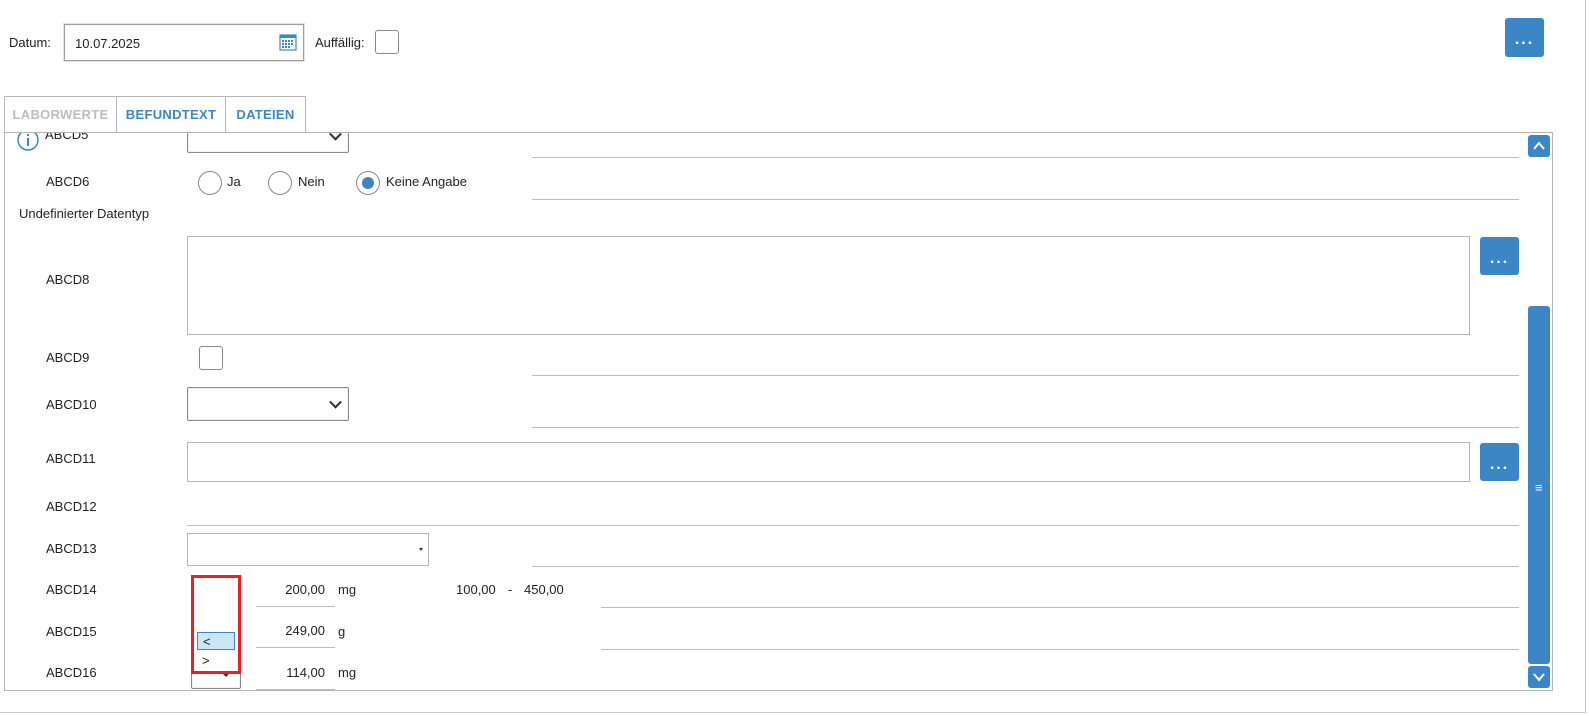 The height and width of the screenshot is (716, 1589). I want to click on info-icon, so click(28, 142).